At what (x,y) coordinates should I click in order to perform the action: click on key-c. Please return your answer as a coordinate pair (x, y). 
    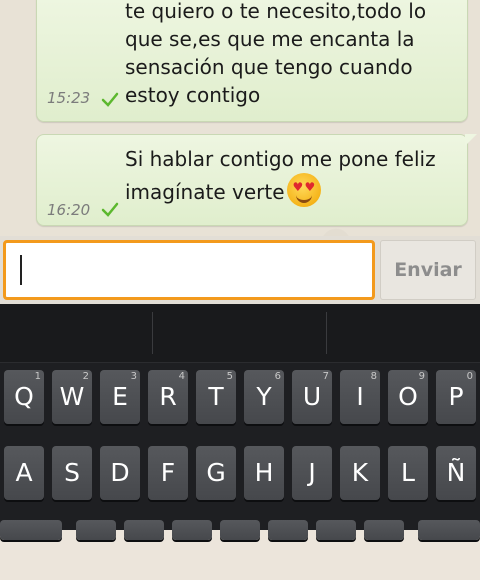
    Looking at the image, I should click on (192, 530).